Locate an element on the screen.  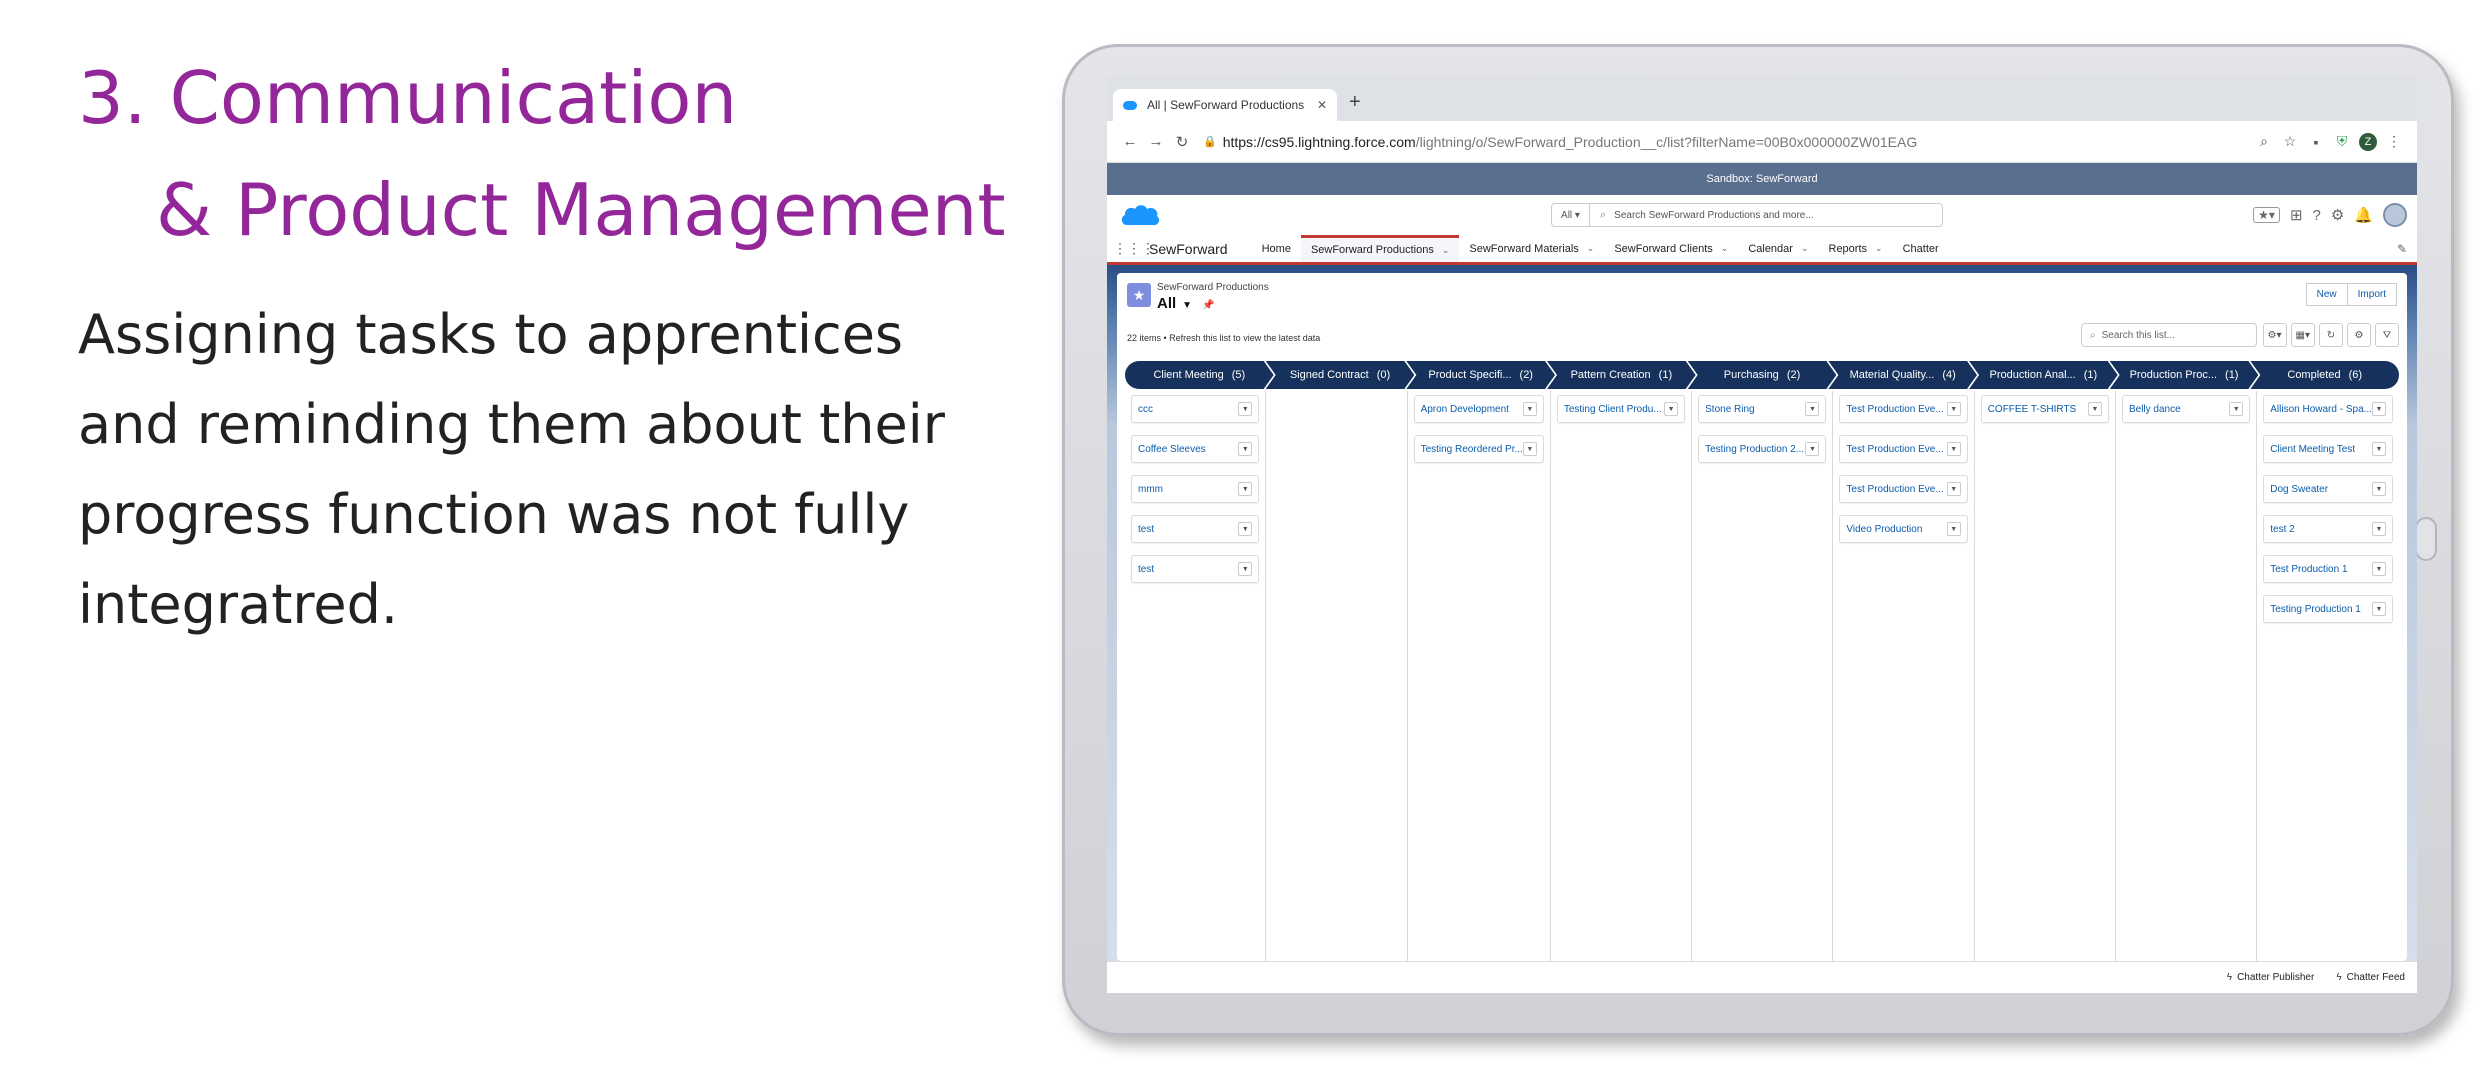
kanban-card: Belly dance ▼ is located at coordinates (2186, 409).